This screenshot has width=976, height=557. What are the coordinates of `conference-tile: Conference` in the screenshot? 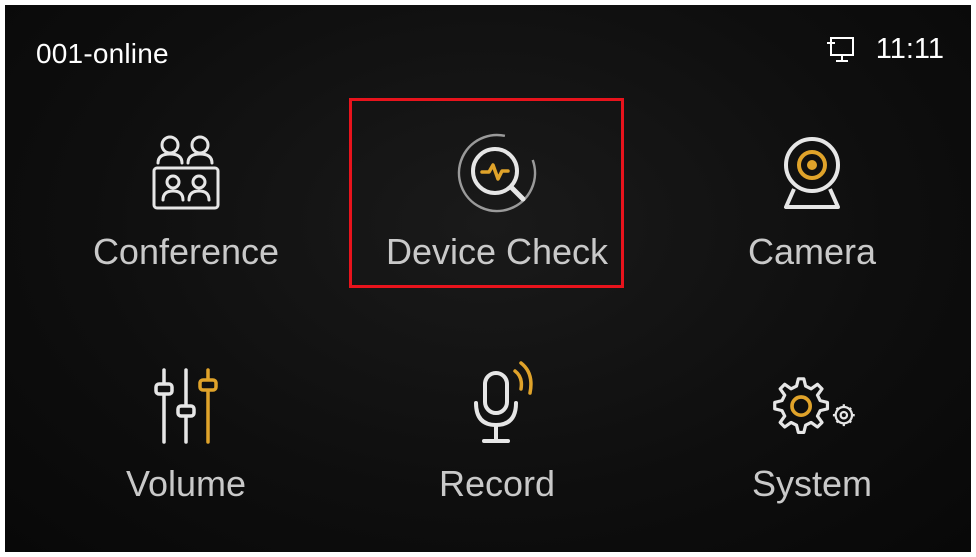 It's located at (186, 199).